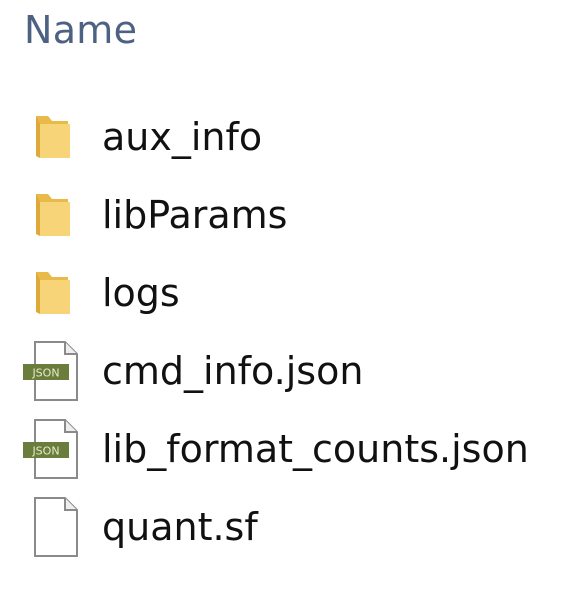 This screenshot has width=570, height=606. What do you see at coordinates (233, 371) in the screenshot?
I see `file-name: cmd_info.json` at bounding box center [233, 371].